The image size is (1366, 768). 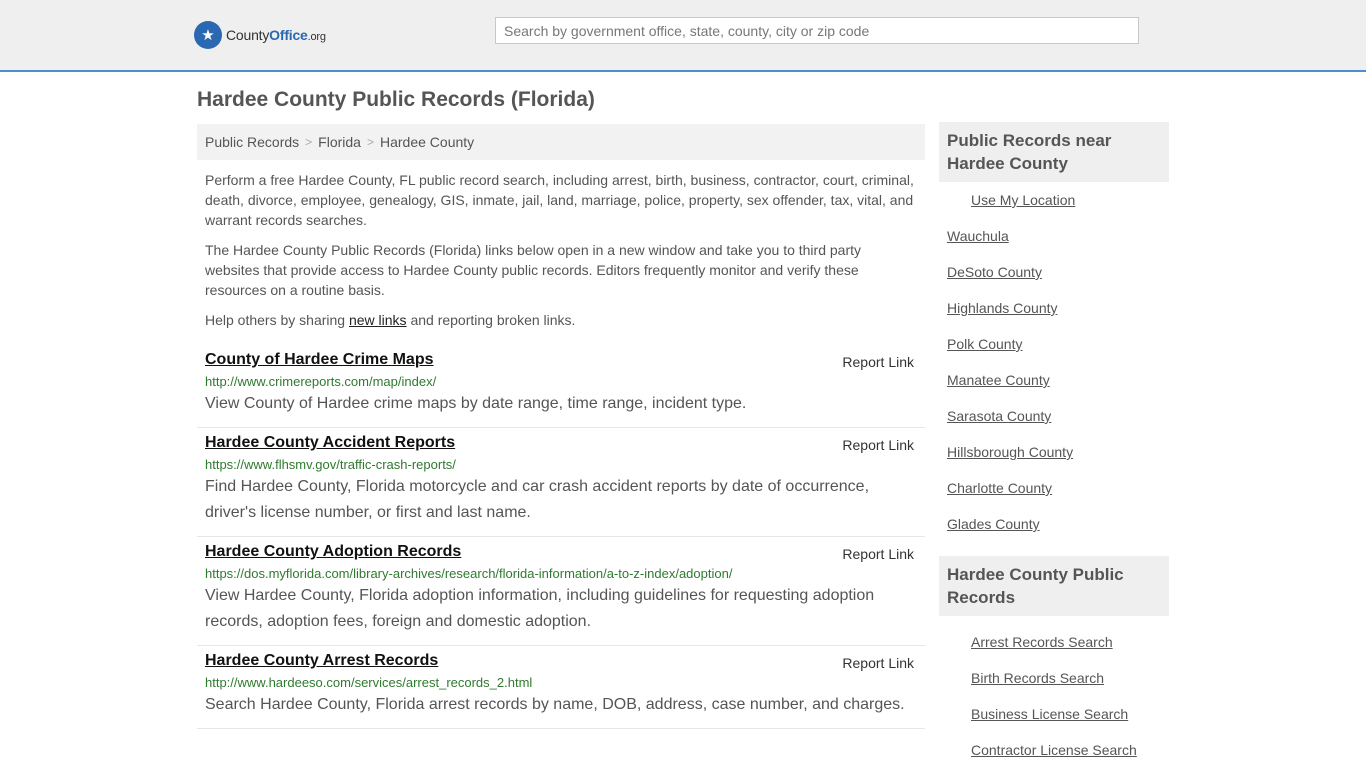 What do you see at coordinates (396, 99) in the screenshot?
I see `page-title: Hardee County Public Records (Florida)` at bounding box center [396, 99].